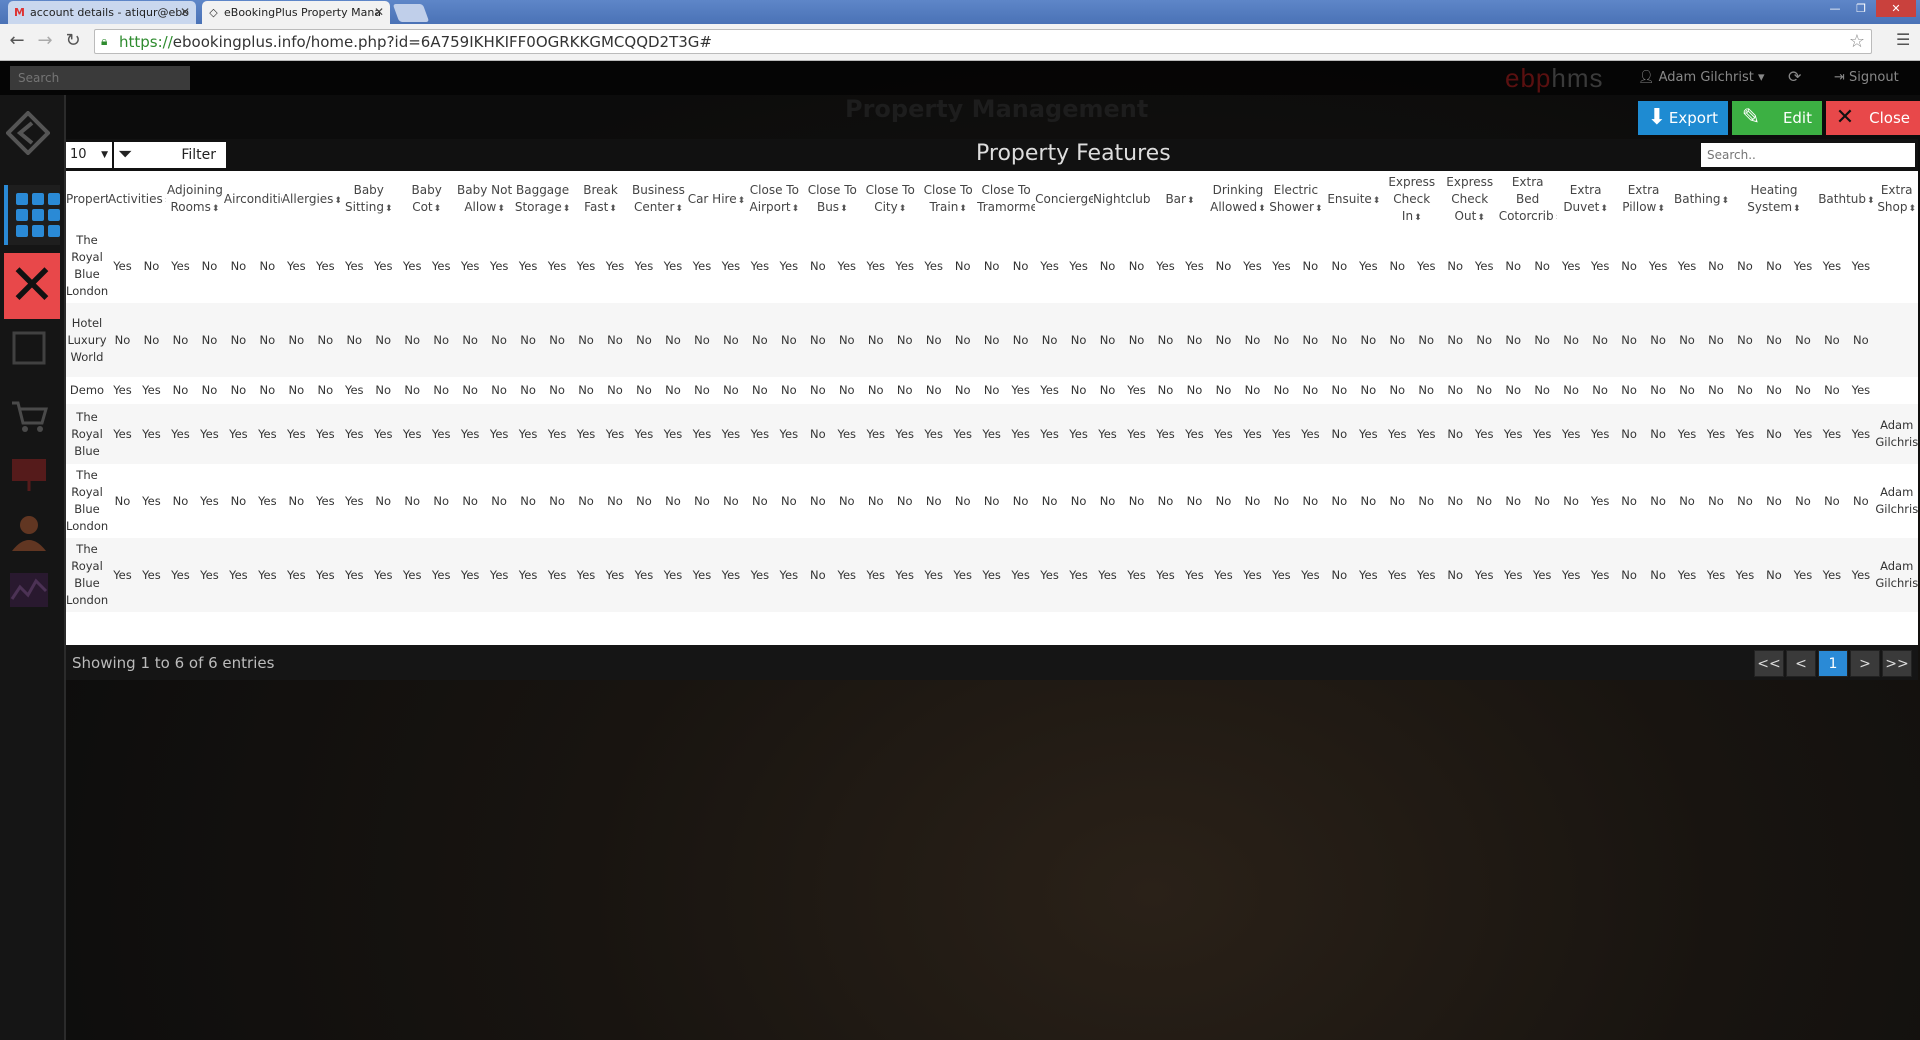 Image resolution: width=1920 pixels, height=1040 pixels. Describe the element at coordinates (137, 200) in the screenshot. I see `column-header: Activities⬍` at that location.